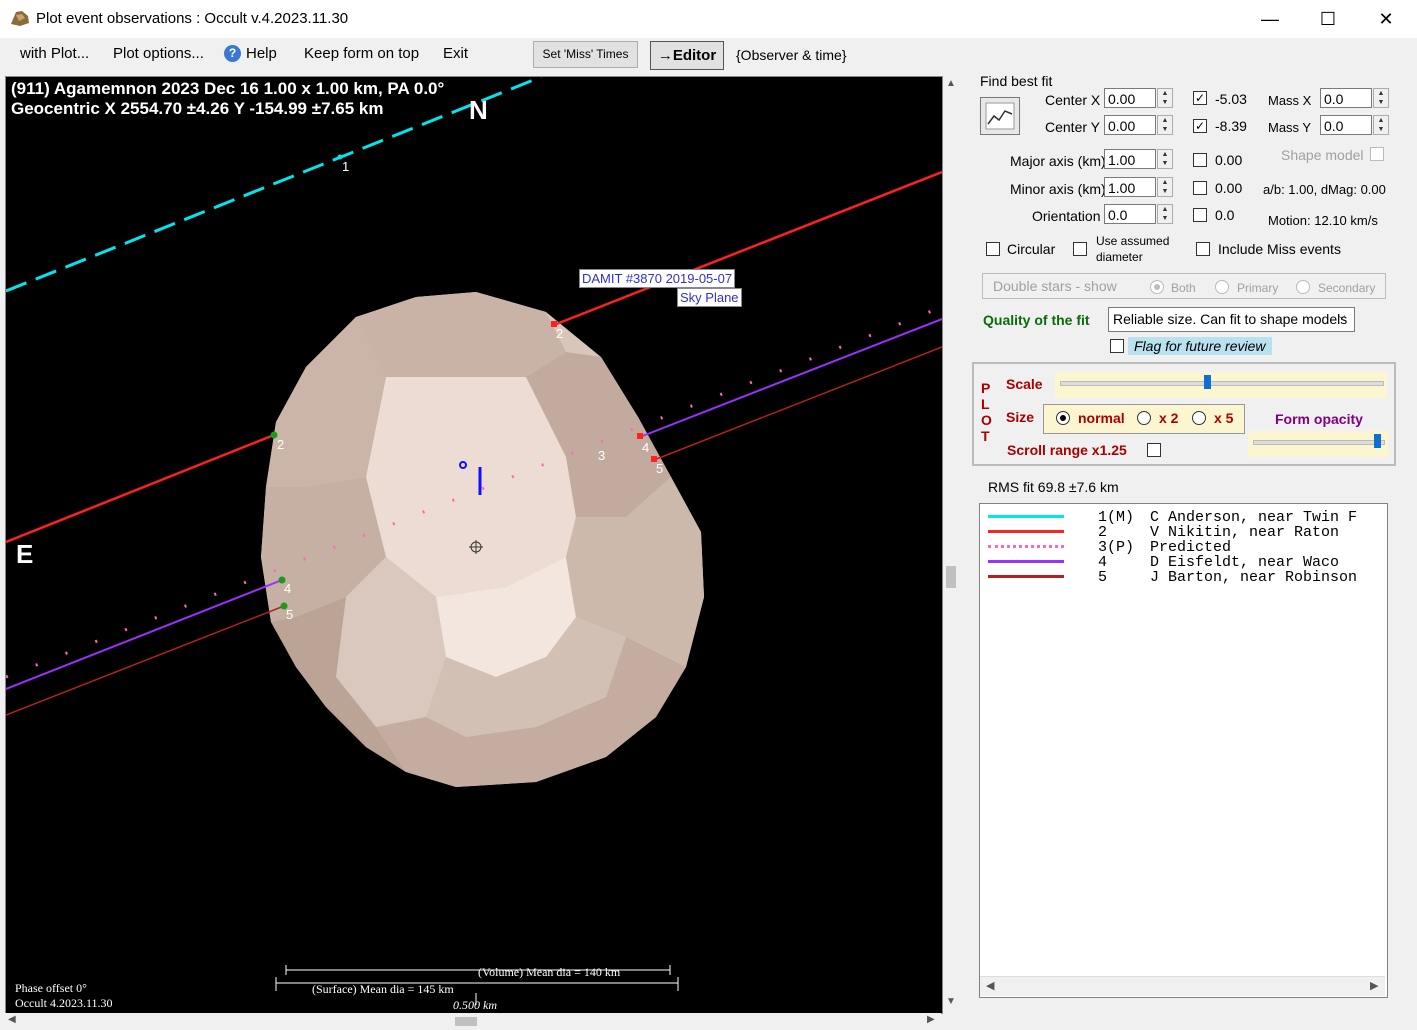  I want to click on circular-label: Circular, so click(1031, 249).